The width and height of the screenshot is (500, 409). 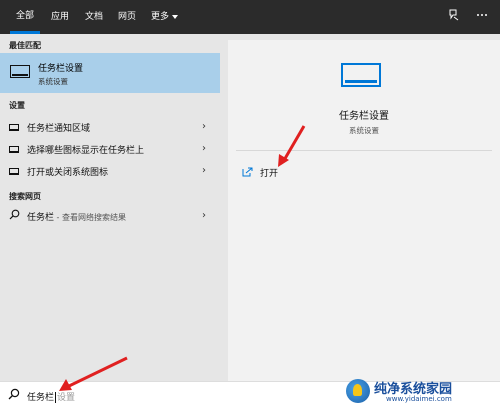 What do you see at coordinates (61, 69) in the screenshot?
I see `best-match-title: 任务栏设置` at bounding box center [61, 69].